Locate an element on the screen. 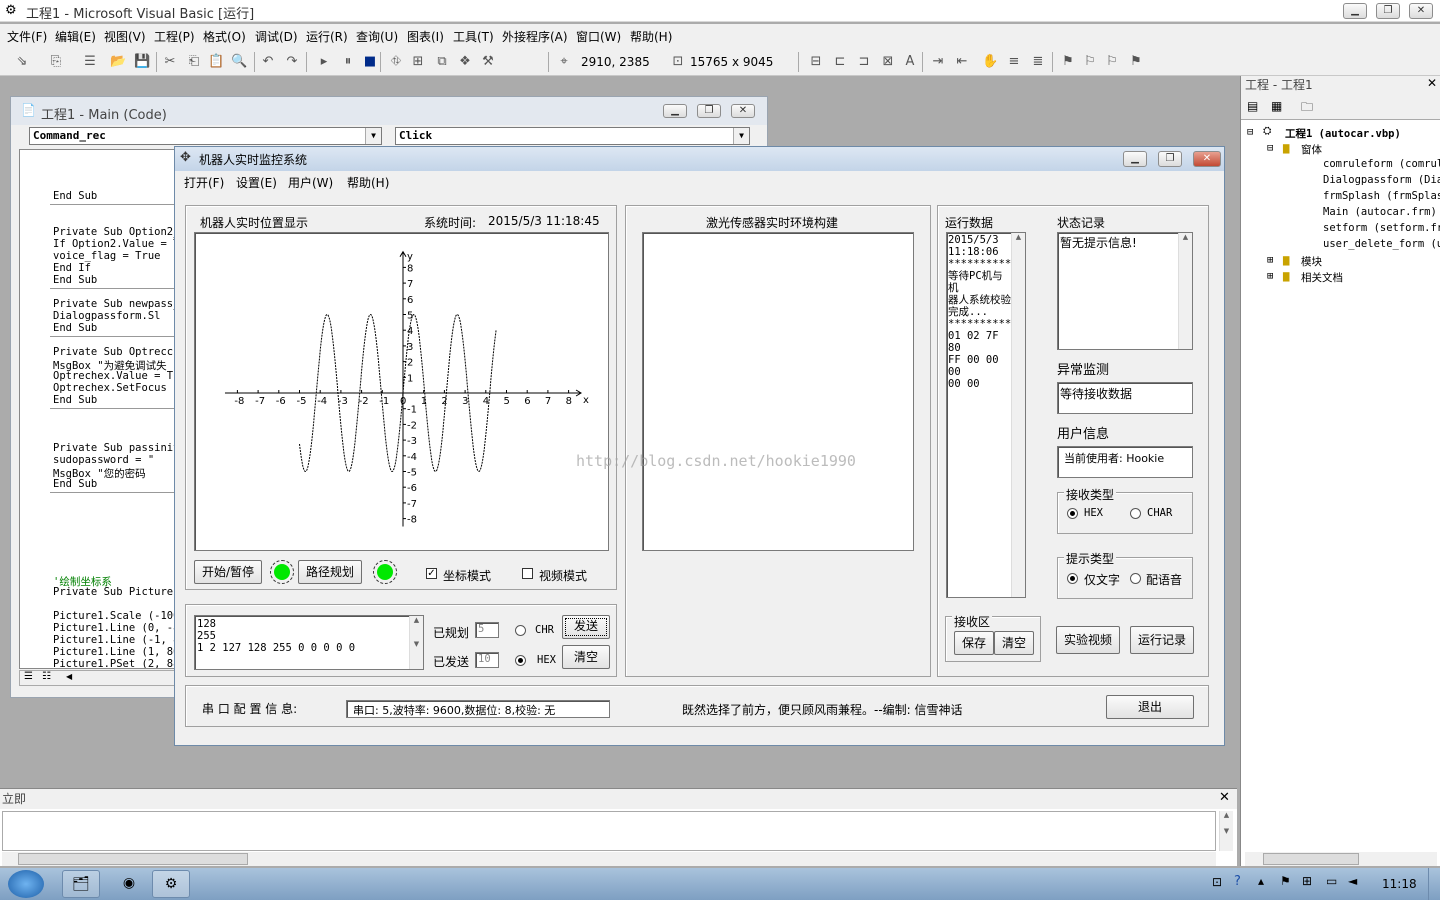  minimize-icon: ▁ is located at coordinates (1355, 11).